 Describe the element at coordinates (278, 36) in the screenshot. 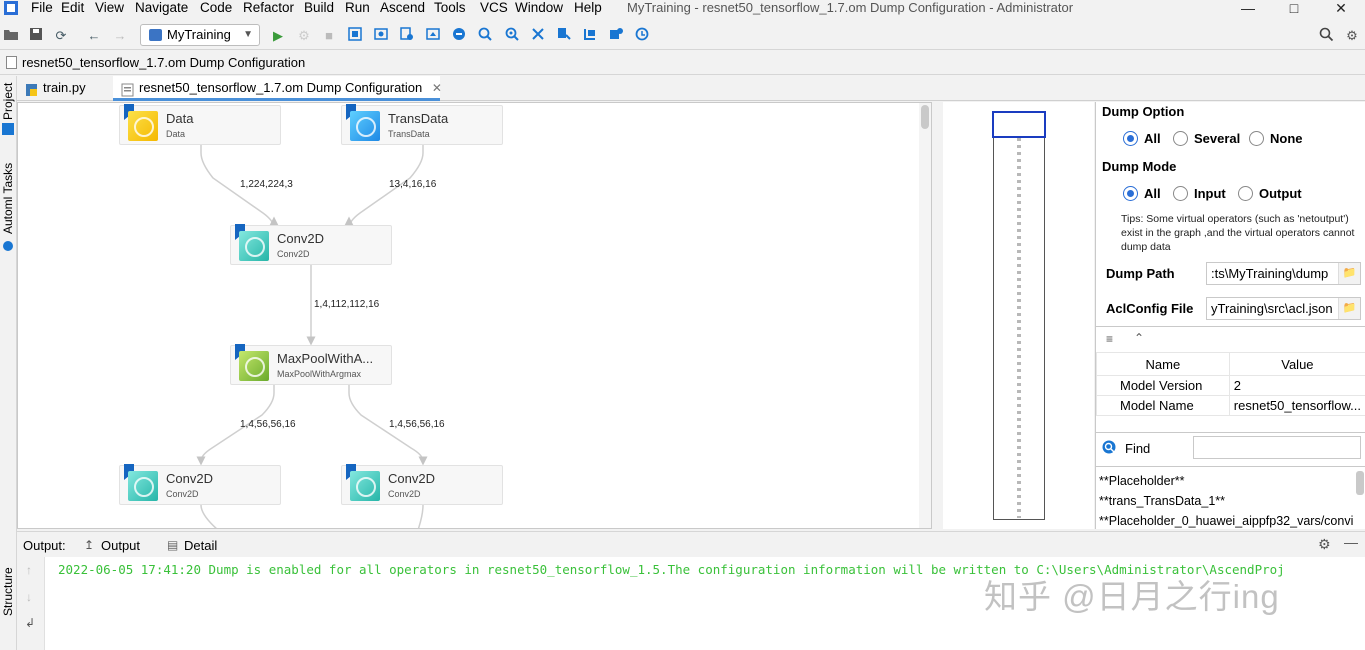

I see `run-icon: ▶` at that location.